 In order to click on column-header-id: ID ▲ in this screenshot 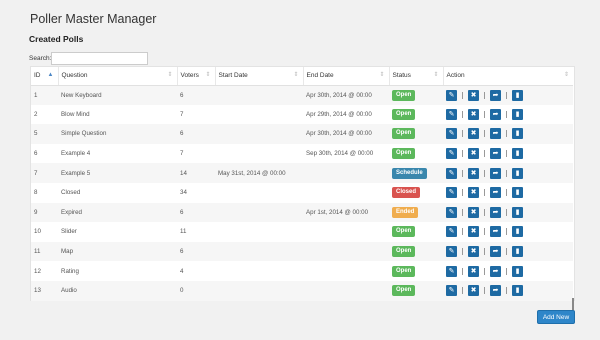, I will do `click(45, 76)`.